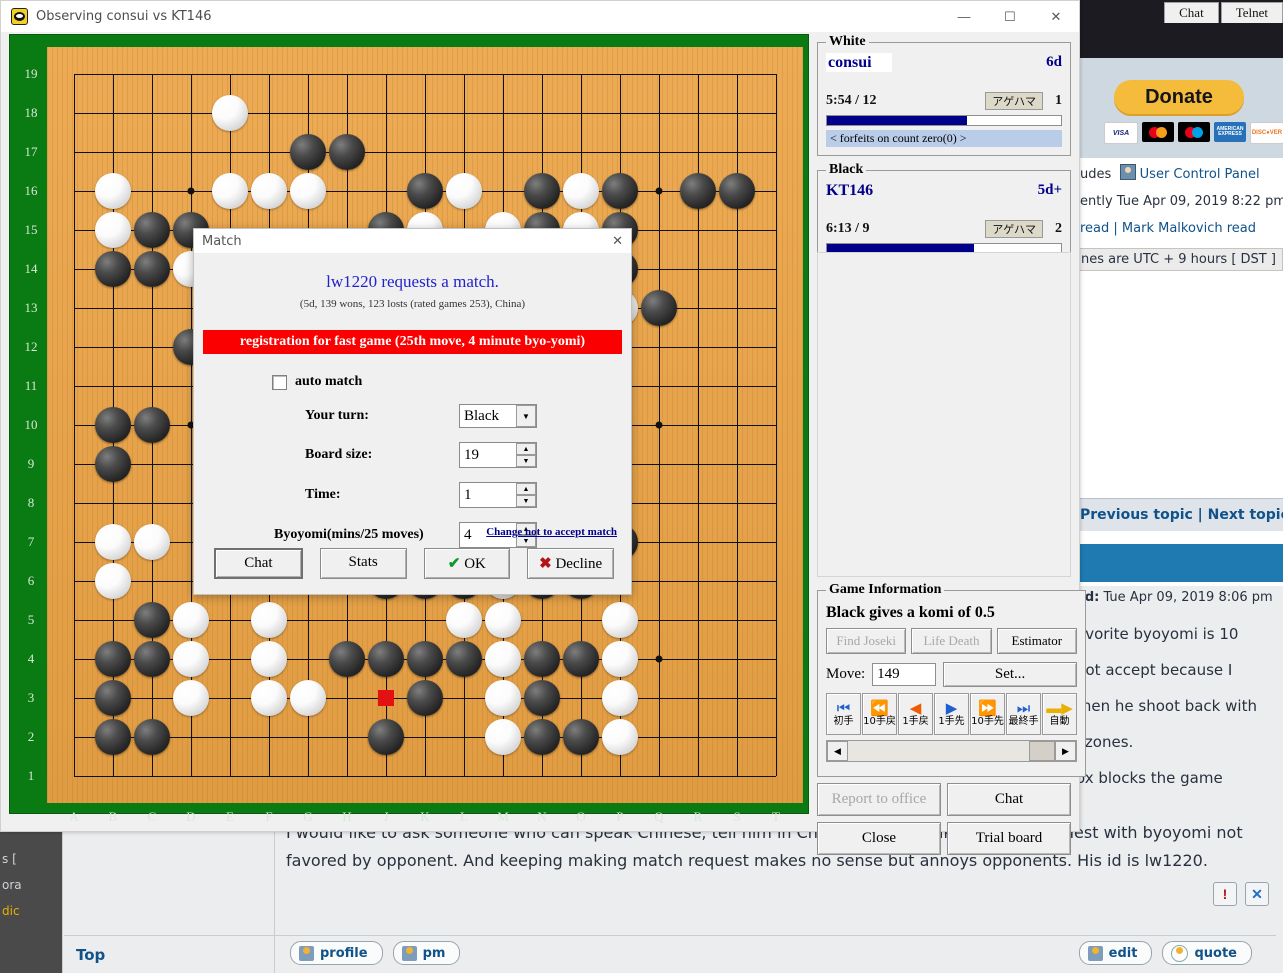  I want to click on go-window-titlebar: Observing consui vs KT146 — ☐ ✕, so click(540, 17).